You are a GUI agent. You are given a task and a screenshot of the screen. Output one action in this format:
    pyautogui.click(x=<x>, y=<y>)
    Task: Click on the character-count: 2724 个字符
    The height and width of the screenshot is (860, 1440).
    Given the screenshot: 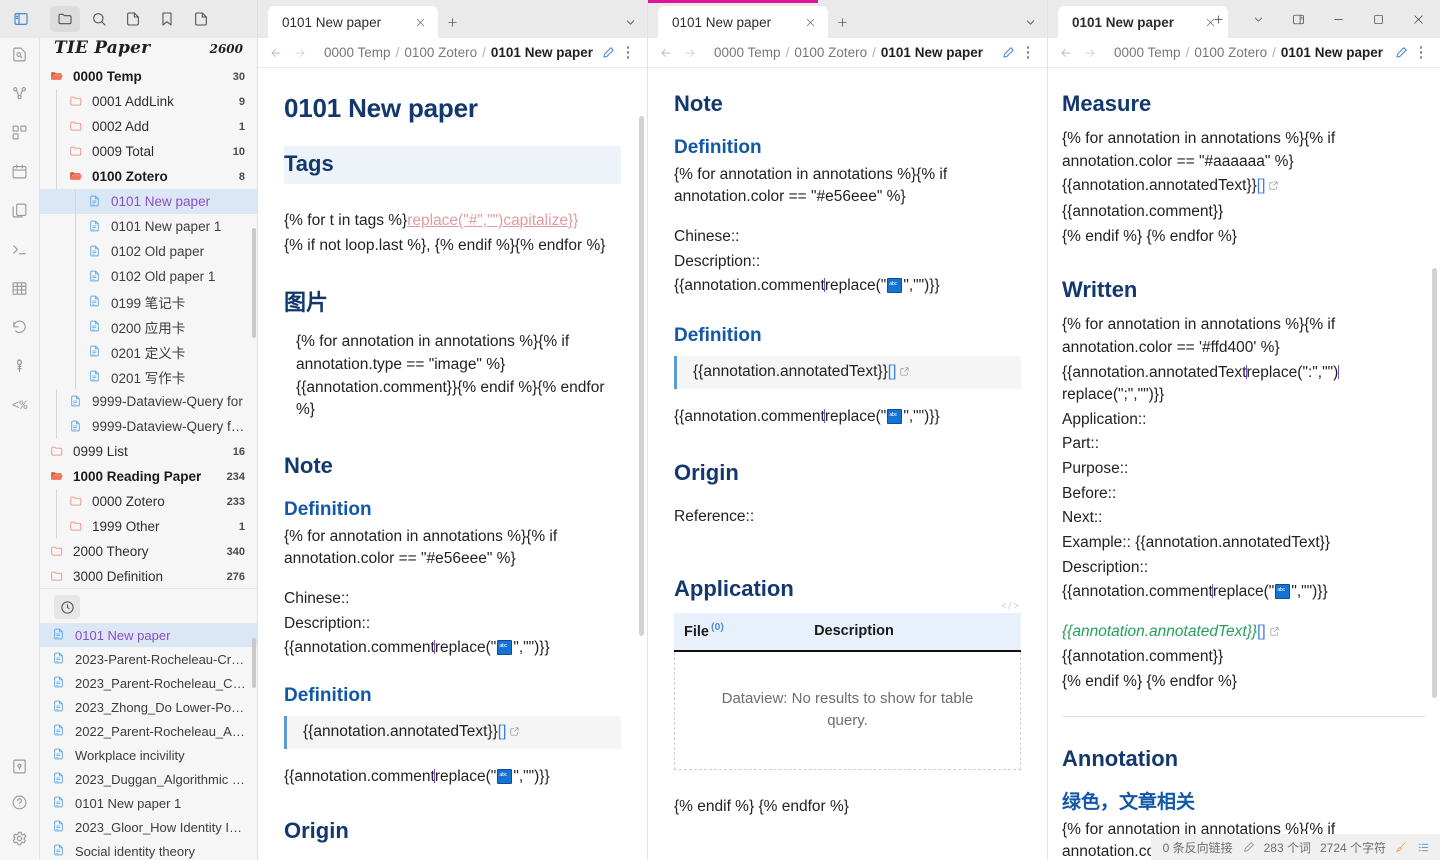 What is the action you would take?
    pyautogui.click(x=1353, y=847)
    